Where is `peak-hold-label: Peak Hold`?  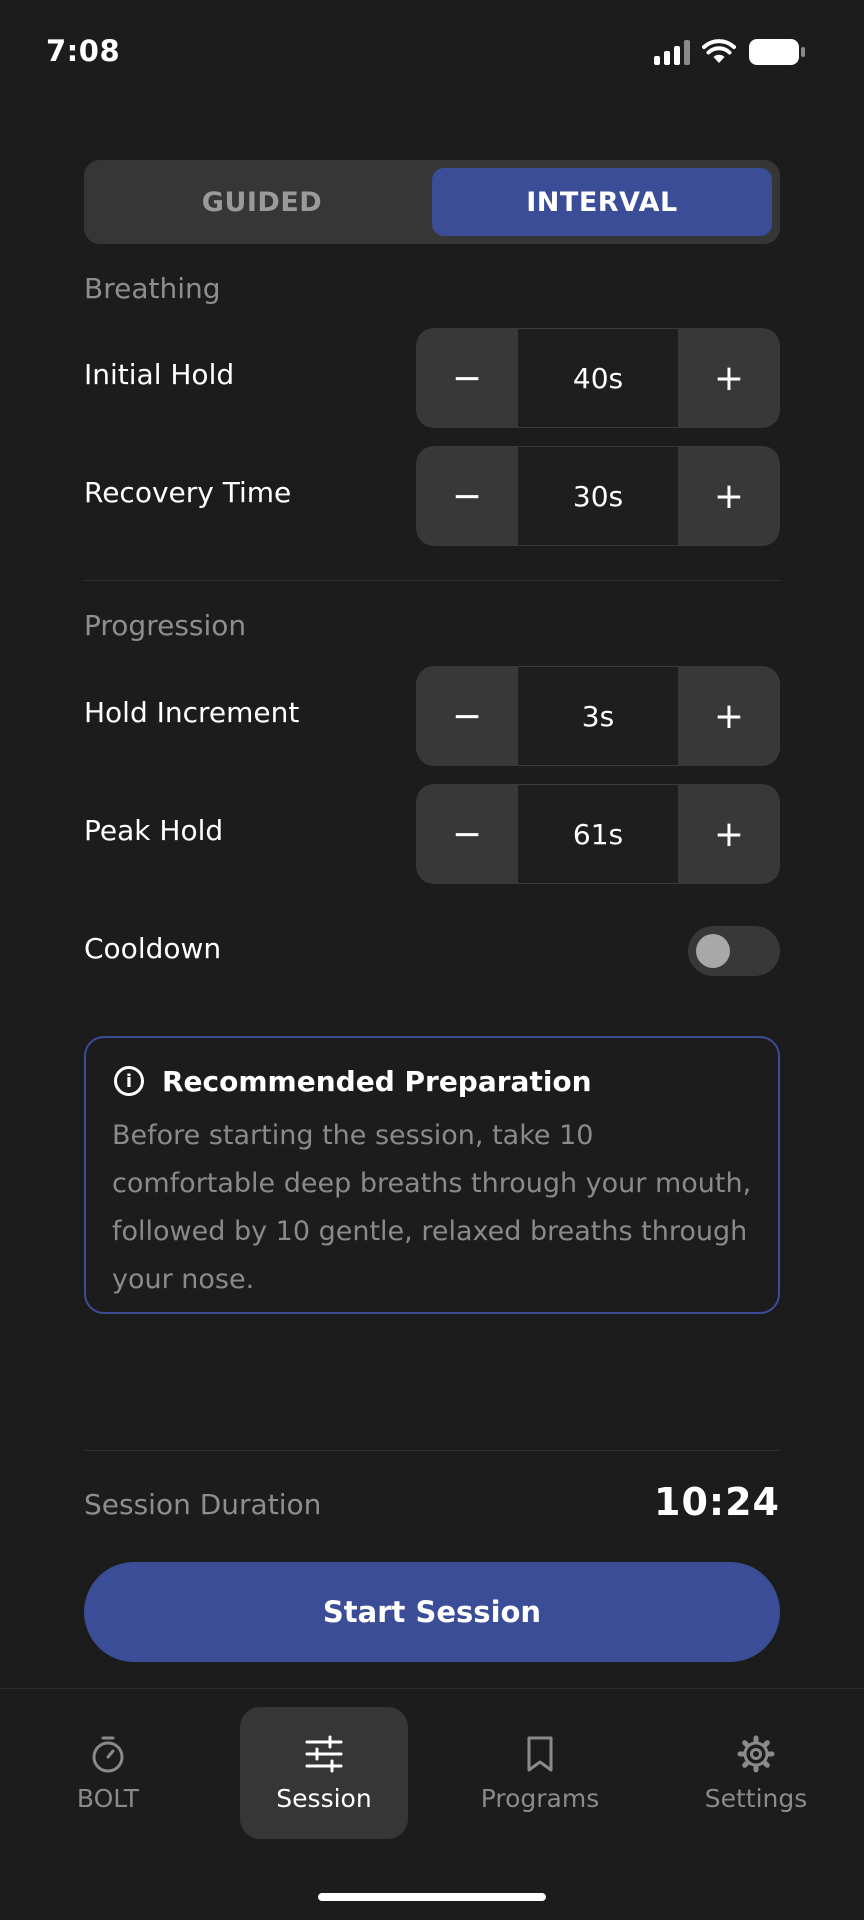 peak-hold-label: Peak Hold is located at coordinates (154, 830).